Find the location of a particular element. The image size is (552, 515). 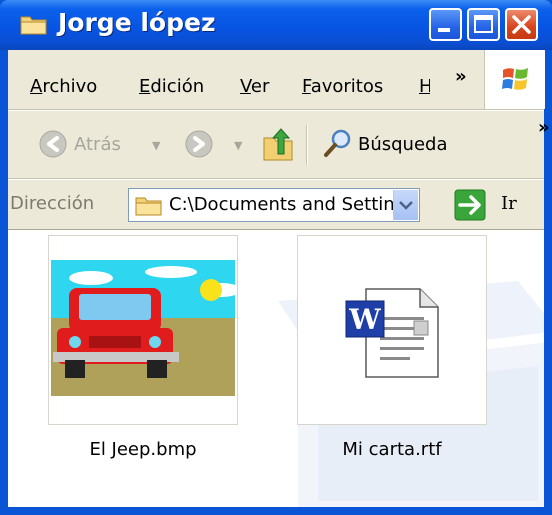

address-path: C:\Documents and Settings\Jorge lópez is located at coordinates (285, 204).